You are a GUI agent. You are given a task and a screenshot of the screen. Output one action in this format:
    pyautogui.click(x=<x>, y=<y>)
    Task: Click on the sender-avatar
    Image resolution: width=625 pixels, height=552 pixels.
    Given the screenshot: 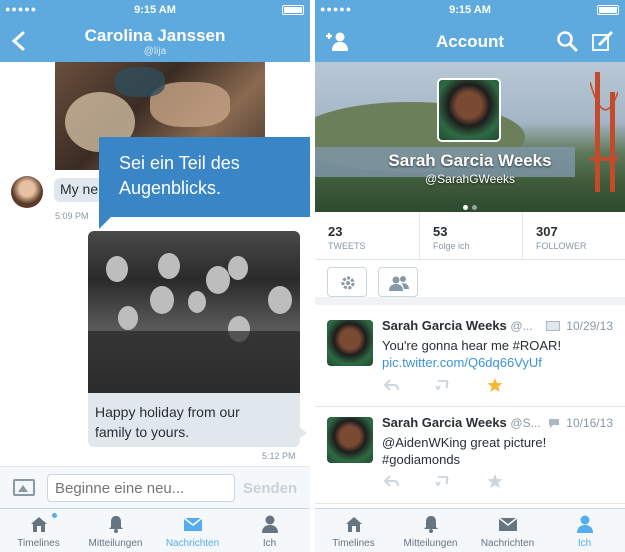 What is the action you would take?
    pyautogui.click(x=27, y=192)
    